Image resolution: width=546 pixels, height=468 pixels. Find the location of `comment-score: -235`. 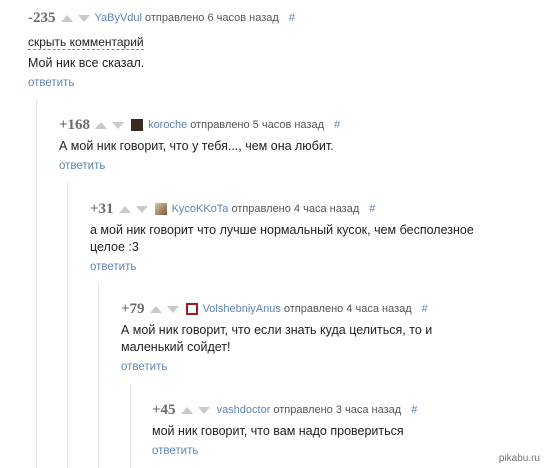

comment-score: -235 is located at coordinates (42, 17).